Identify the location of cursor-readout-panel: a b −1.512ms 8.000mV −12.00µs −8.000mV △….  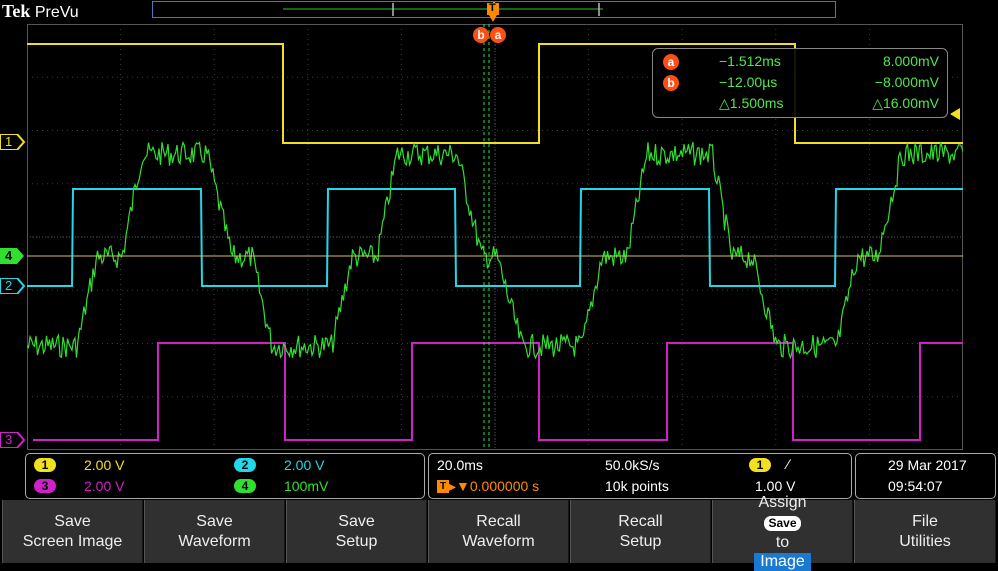
(800, 83).